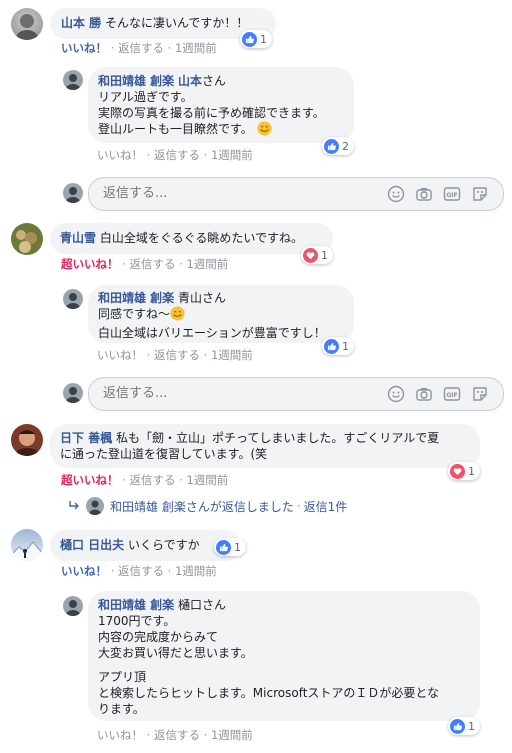 Image resolution: width=512 pixels, height=753 pixels. I want to click on comment-text-line: と検索したらヒットします。MicrosoftストアのＩＤが必要とな, so click(269, 693).